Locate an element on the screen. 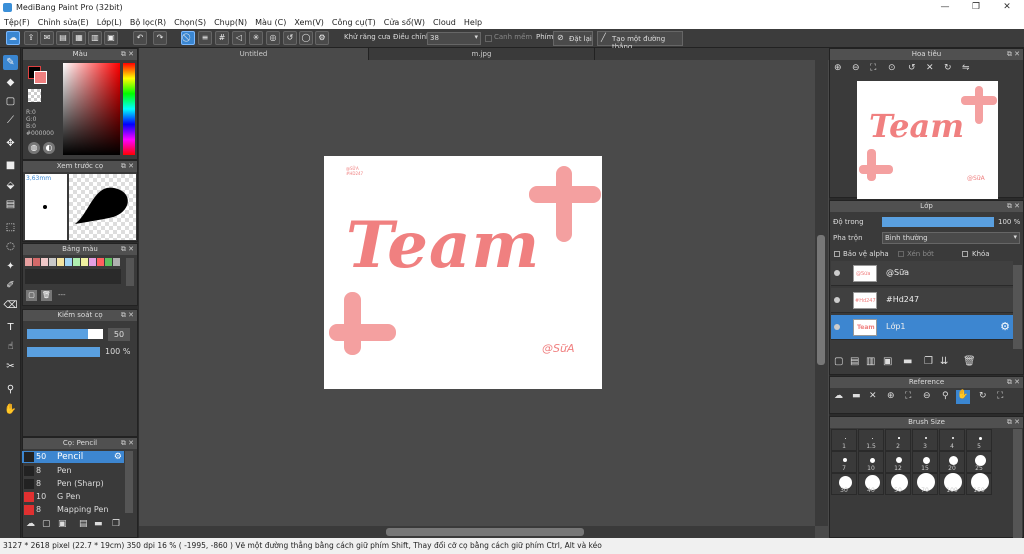 This screenshot has height=554, width=1024. brush-size-cell: 40 is located at coordinates (871, 484).